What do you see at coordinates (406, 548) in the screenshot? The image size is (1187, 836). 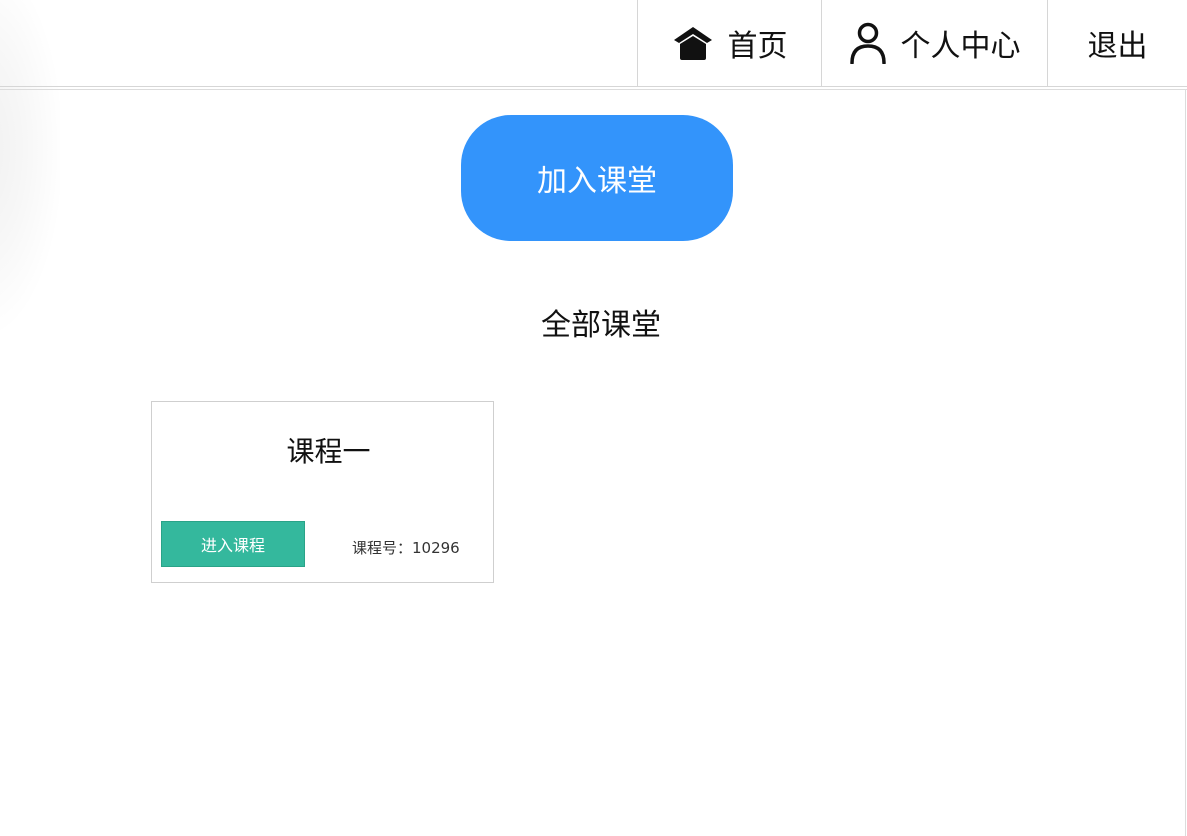 I see `course-code: 课程号：10296` at bounding box center [406, 548].